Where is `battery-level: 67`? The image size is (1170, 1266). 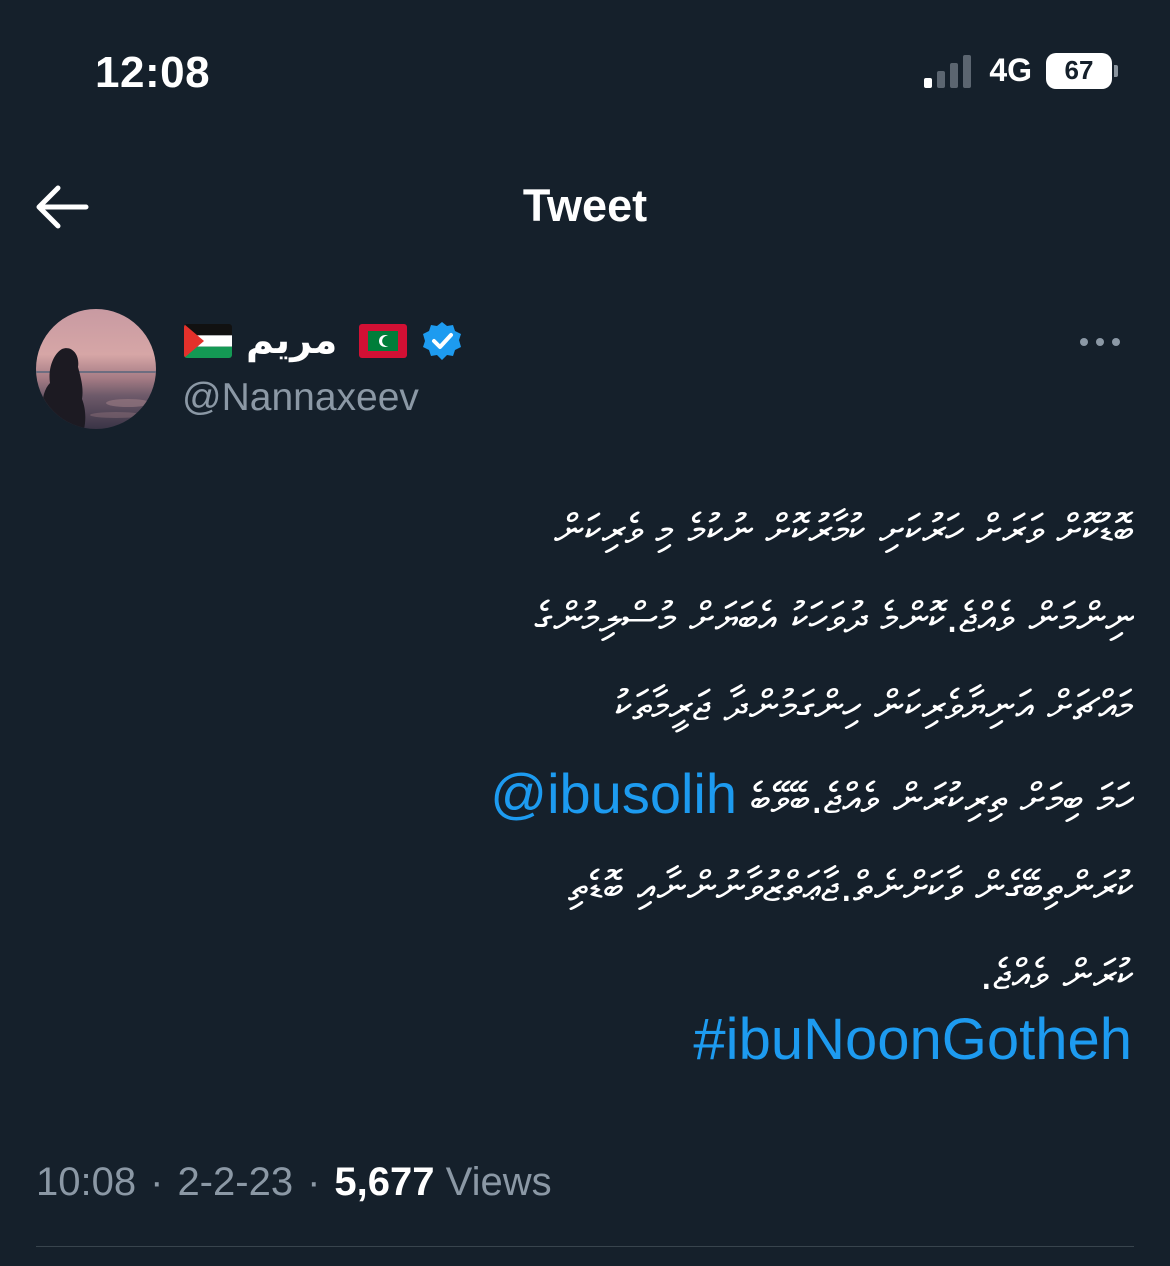 battery-level: 67 is located at coordinates (1079, 70).